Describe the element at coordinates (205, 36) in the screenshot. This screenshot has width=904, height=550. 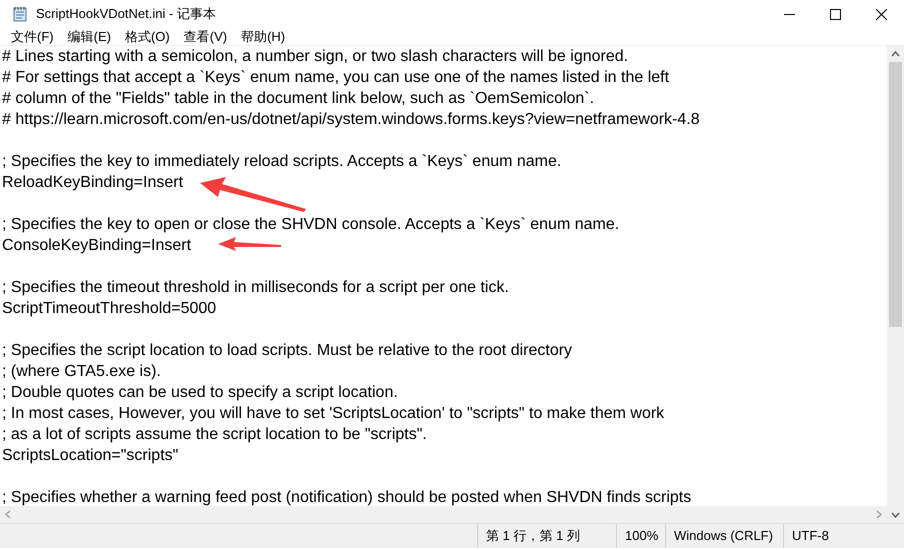
I see `menu-item: 查看(V)` at that location.